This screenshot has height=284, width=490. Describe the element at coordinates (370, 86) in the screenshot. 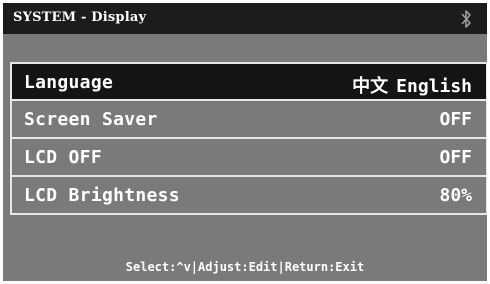

I see `language-option-chinese: 中文` at that location.